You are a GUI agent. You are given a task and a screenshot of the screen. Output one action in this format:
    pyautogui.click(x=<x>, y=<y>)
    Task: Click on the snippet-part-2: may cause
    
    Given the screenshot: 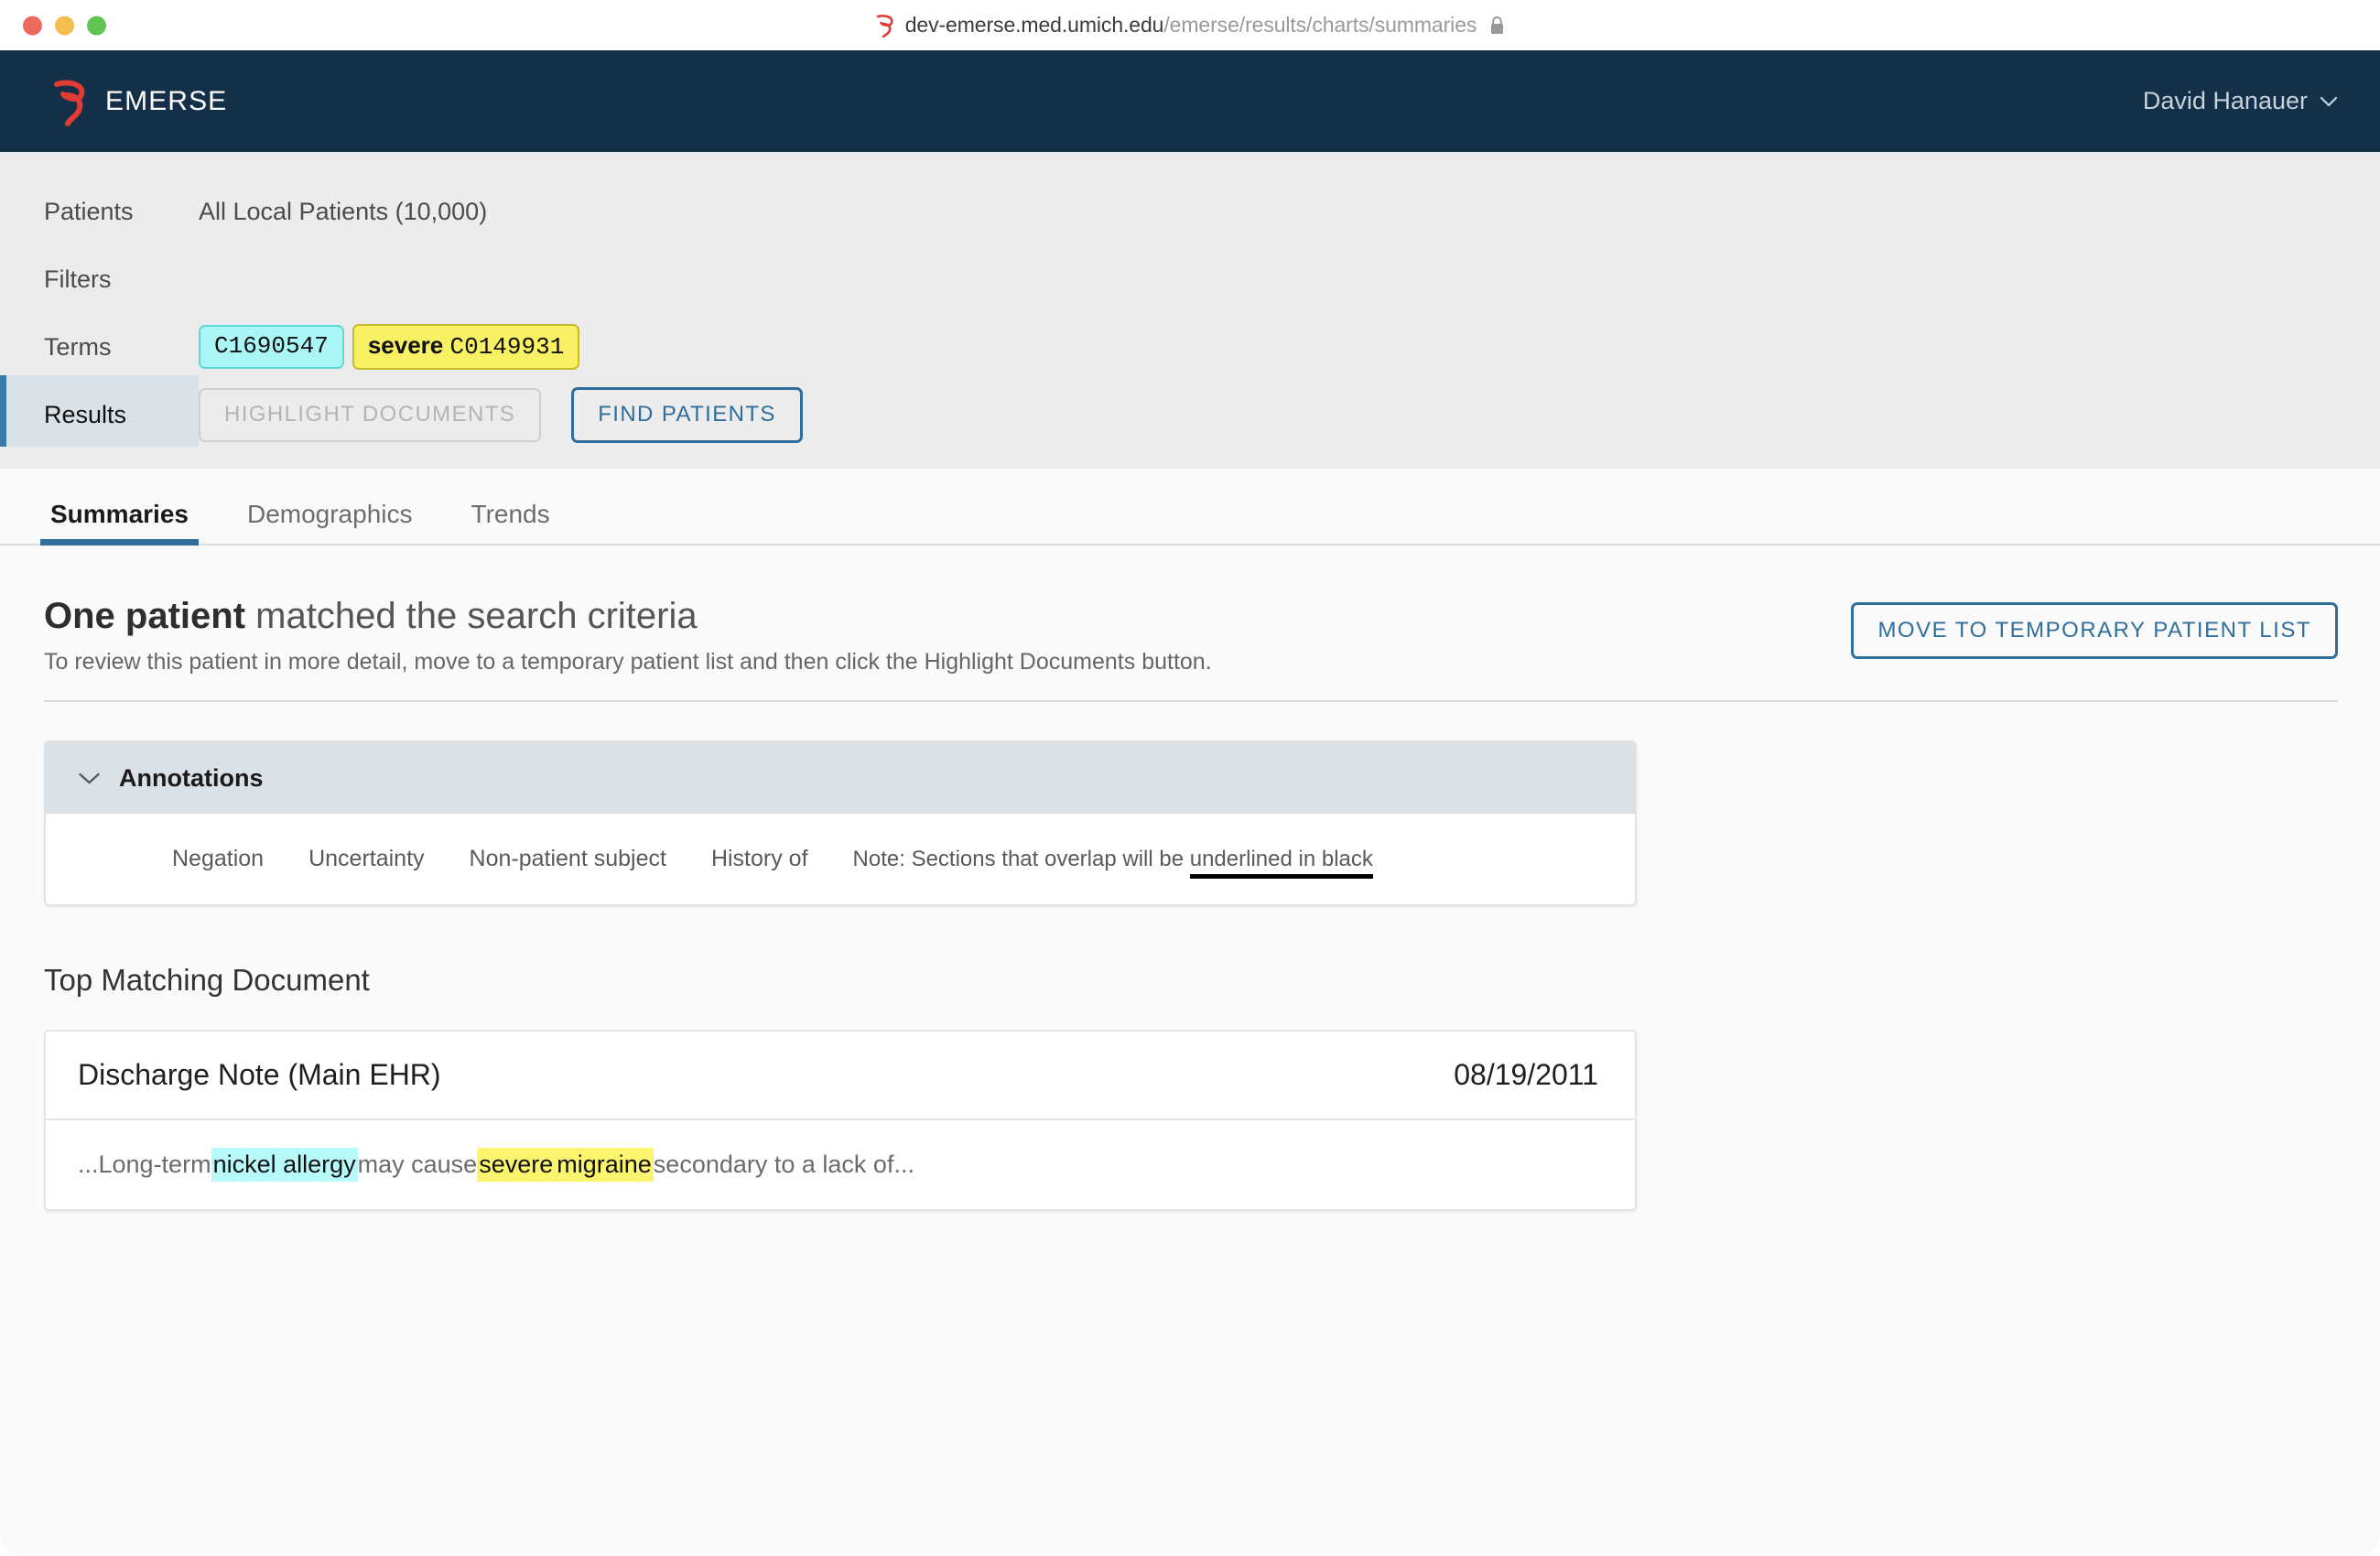 What is the action you would take?
    pyautogui.click(x=417, y=1164)
    